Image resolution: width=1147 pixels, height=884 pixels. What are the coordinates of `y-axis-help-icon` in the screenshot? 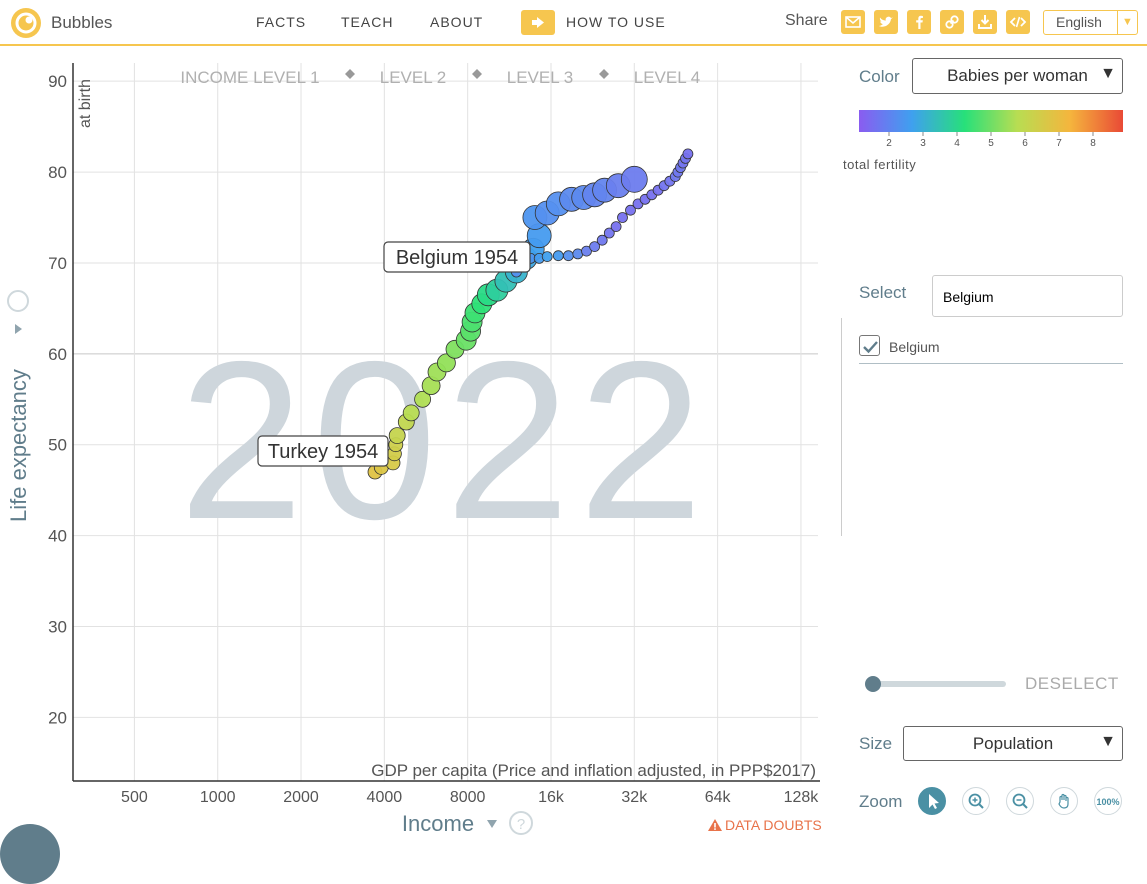 It's located at (18, 301).